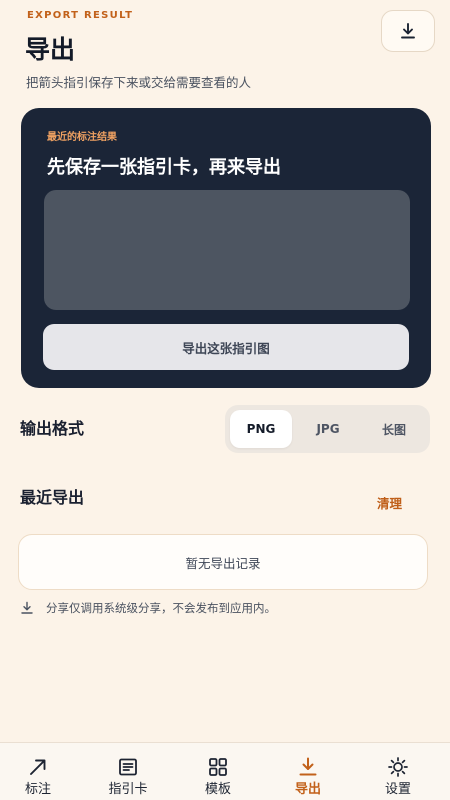 This screenshot has width=450, height=800. Describe the element at coordinates (139, 82) in the screenshot. I see `page-subtitle: 把箭头指引保存下来或交给需要查看的人` at that location.